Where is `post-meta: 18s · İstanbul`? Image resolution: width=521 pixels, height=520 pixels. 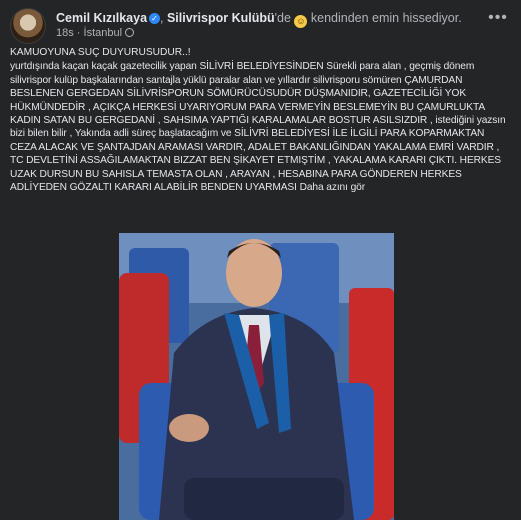 post-meta: 18s · İstanbul is located at coordinates (95, 33).